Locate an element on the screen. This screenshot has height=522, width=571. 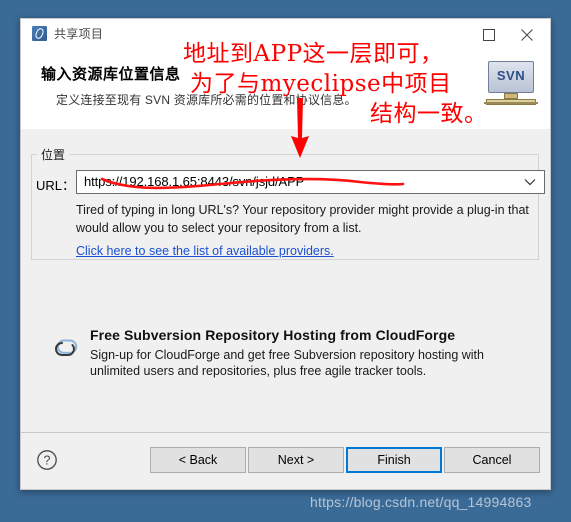
chevron-down-icon is located at coordinates (530, 182).